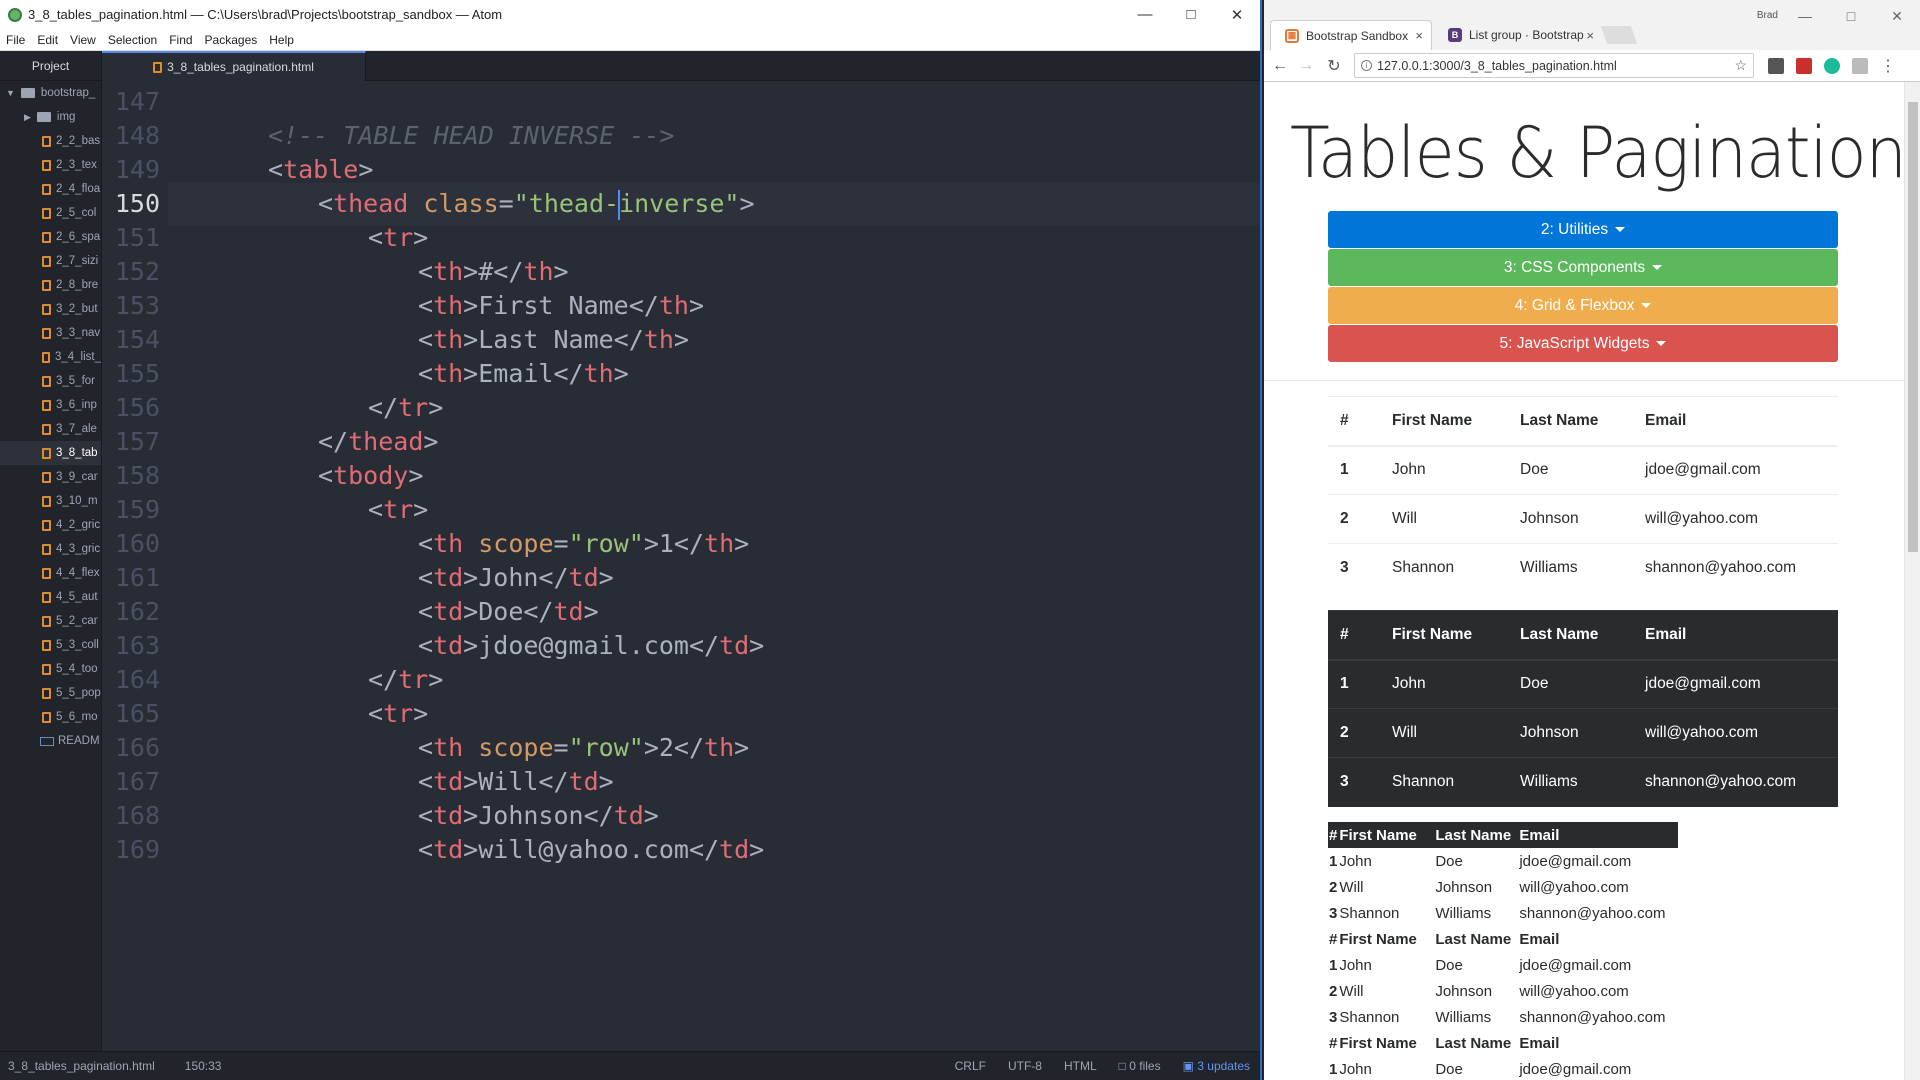 The width and height of the screenshot is (1920, 1080). What do you see at coordinates (1334, 66) in the screenshot?
I see `reload-icon: ↻` at bounding box center [1334, 66].